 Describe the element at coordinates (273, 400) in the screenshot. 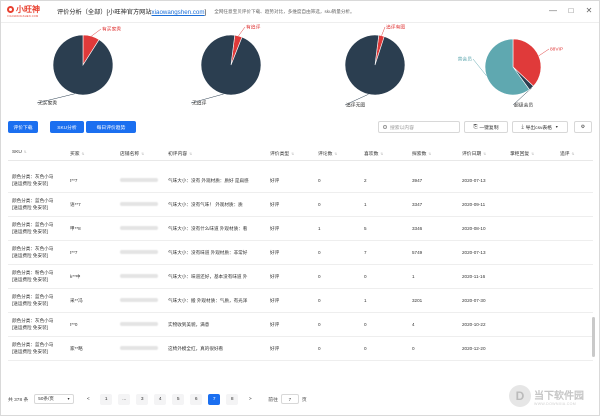

I see `jump-label: 前往` at that location.